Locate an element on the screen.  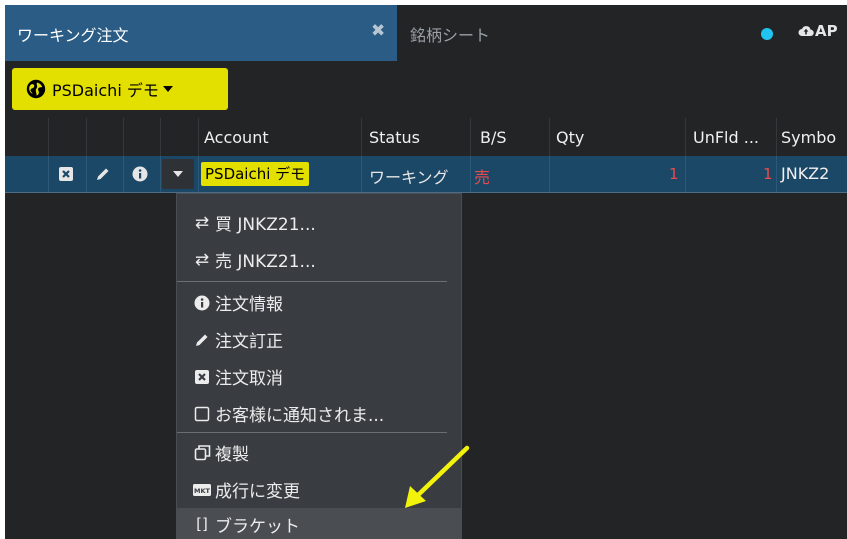
cancel-box-icon is located at coordinates (202, 377).